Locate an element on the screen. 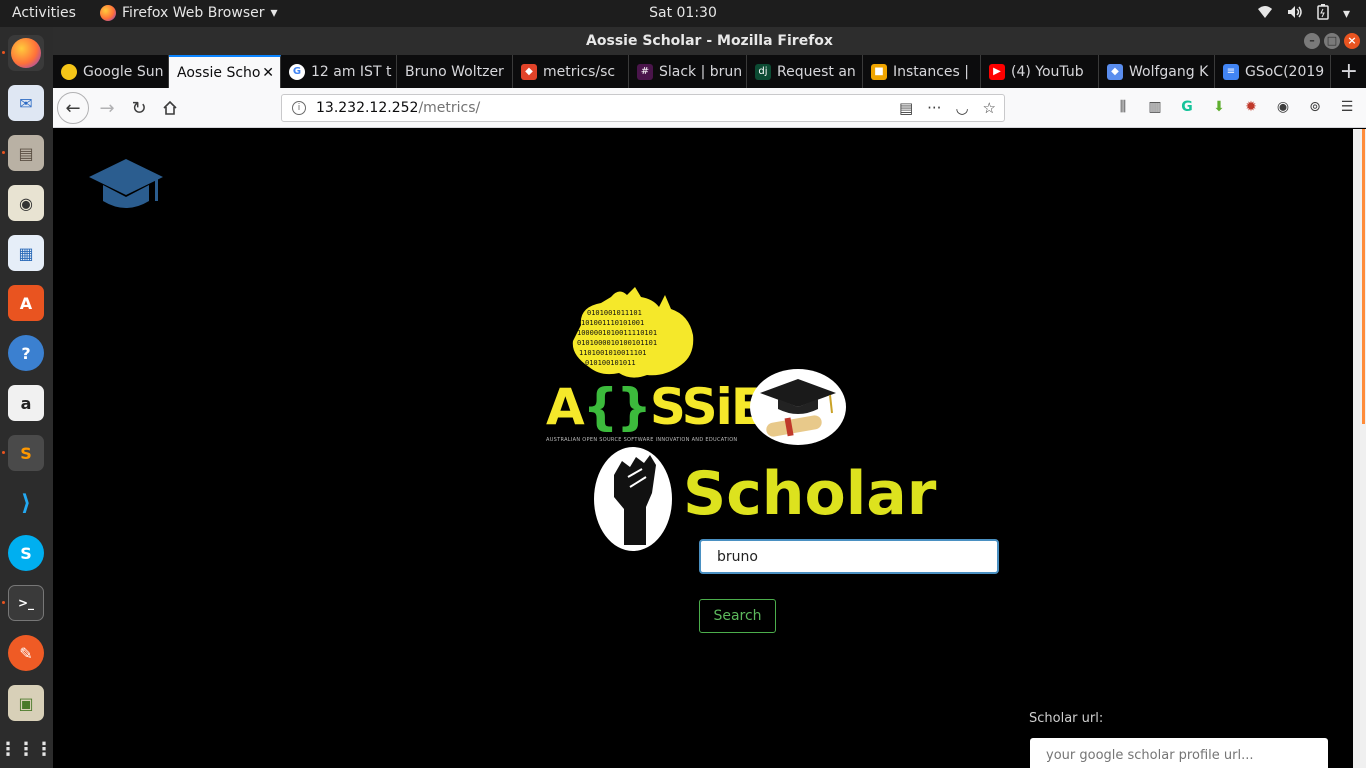 The height and width of the screenshot is (768, 1366). site-info-icon: i is located at coordinates (299, 108).